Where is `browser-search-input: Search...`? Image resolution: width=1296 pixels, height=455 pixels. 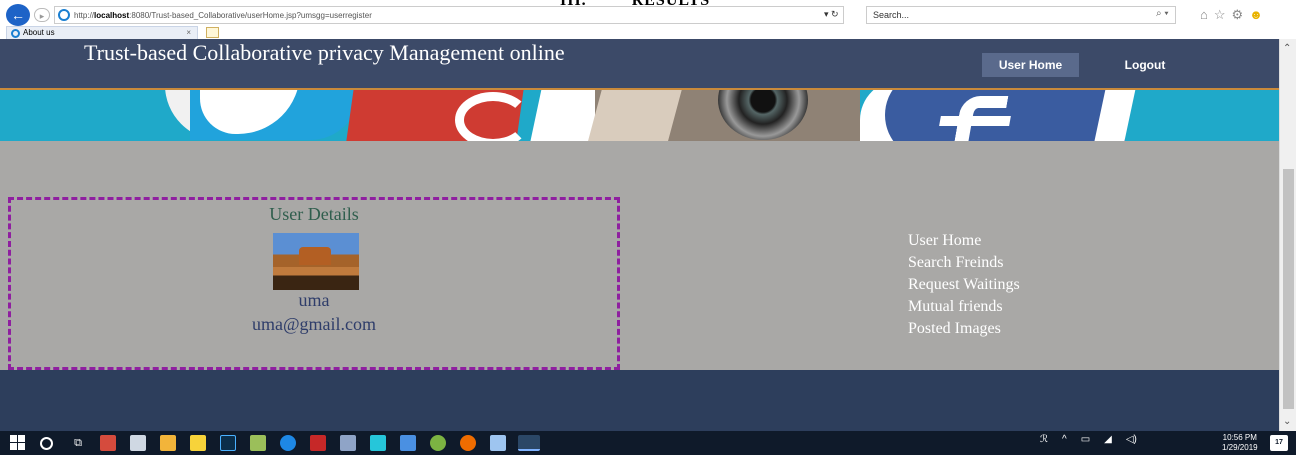
browser-search-input: Search... is located at coordinates (1021, 15).